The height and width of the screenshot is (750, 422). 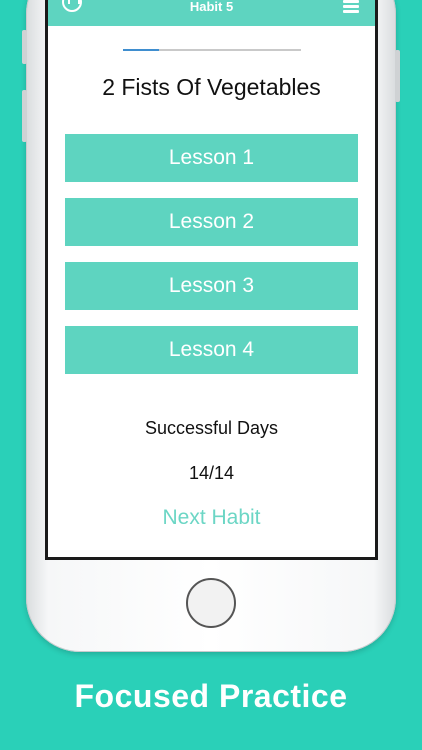 What do you see at coordinates (211, 87) in the screenshot?
I see `habit-title: 2 Fists Of Vegetables` at bounding box center [211, 87].